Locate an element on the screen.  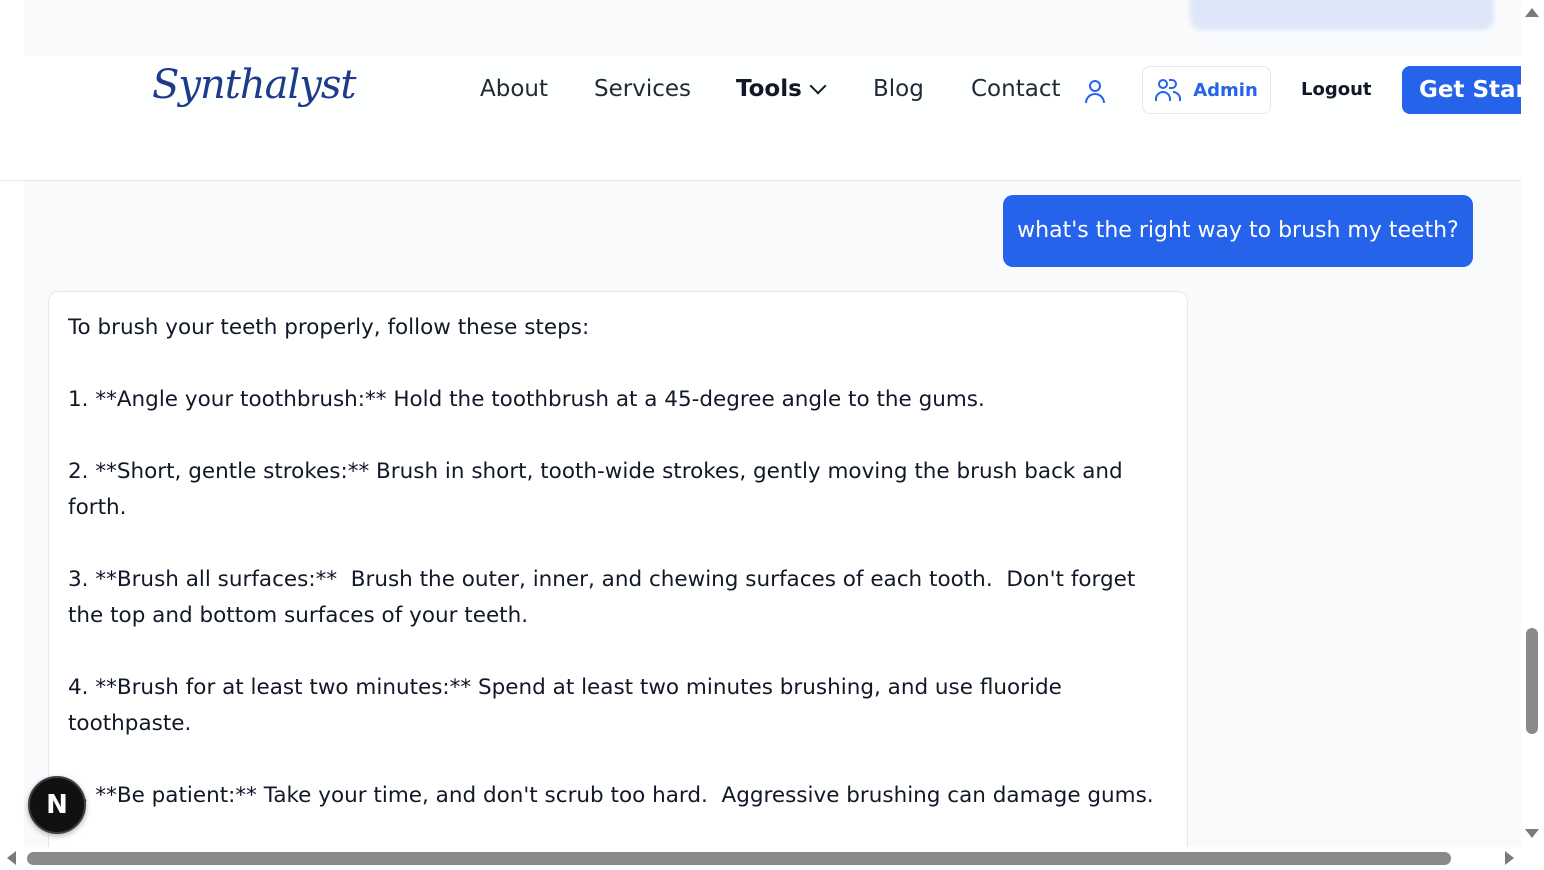
nav-tools-dropdown: Tools is located at coordinates (781, 89).